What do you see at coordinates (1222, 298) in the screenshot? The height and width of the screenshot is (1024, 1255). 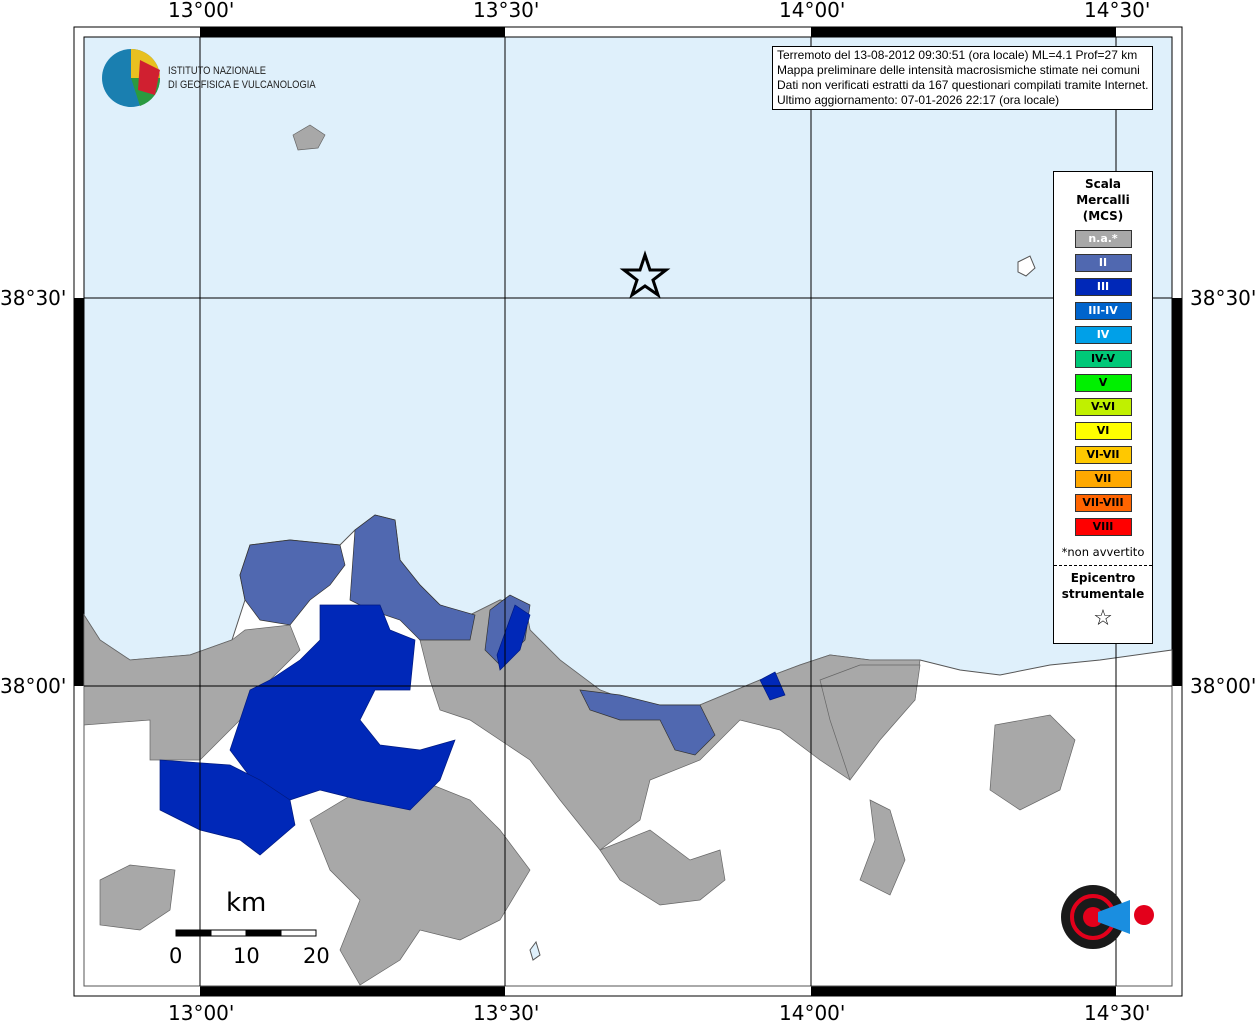 I see `lat-tick-right: 38°30'` at bounding box center [1222, 298].